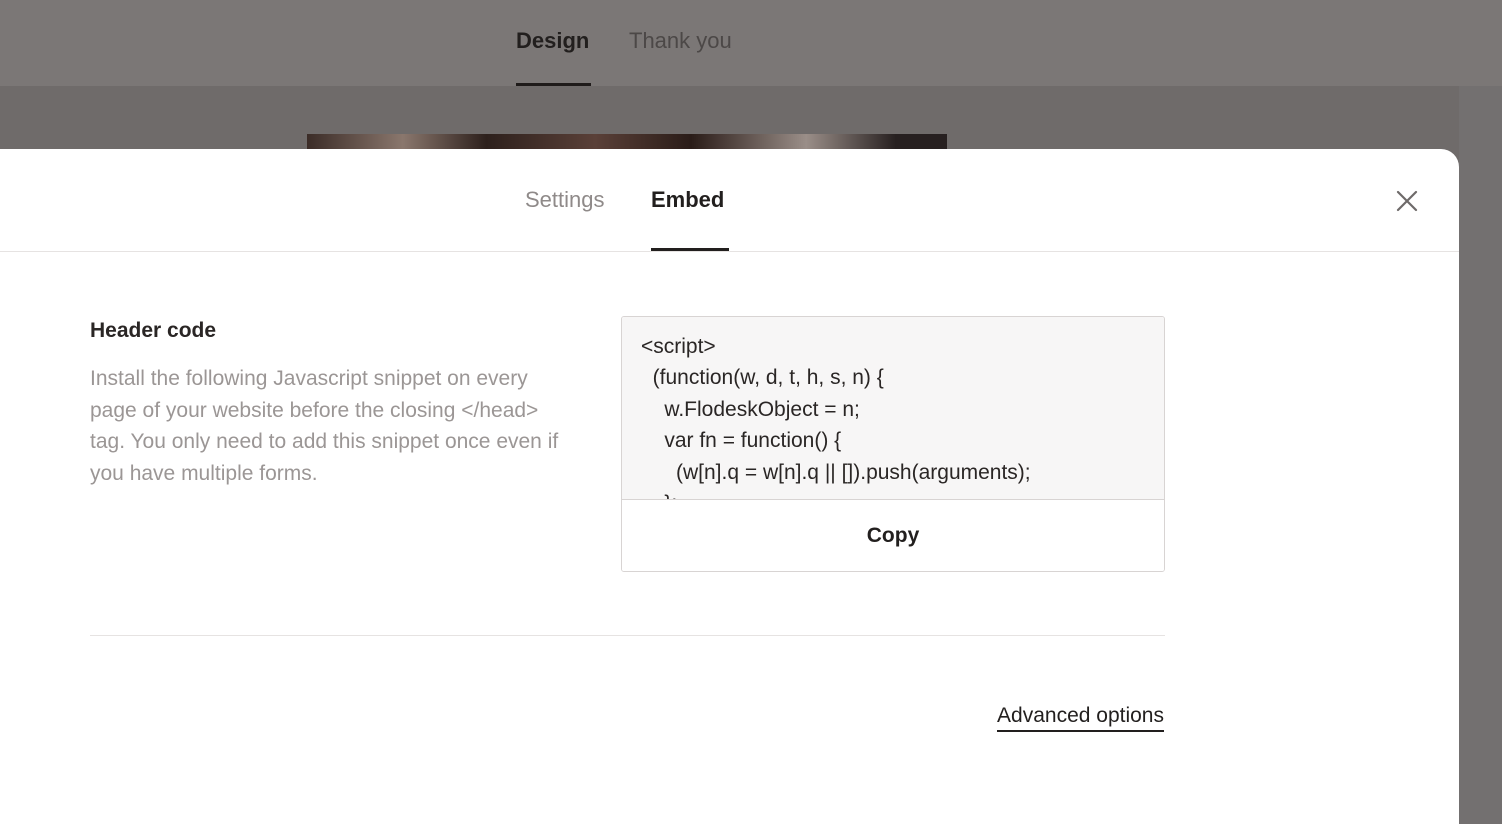  Describe the element at coordinates (690, 249) in the screenshot. I see `active-tab-indicator` at that location.